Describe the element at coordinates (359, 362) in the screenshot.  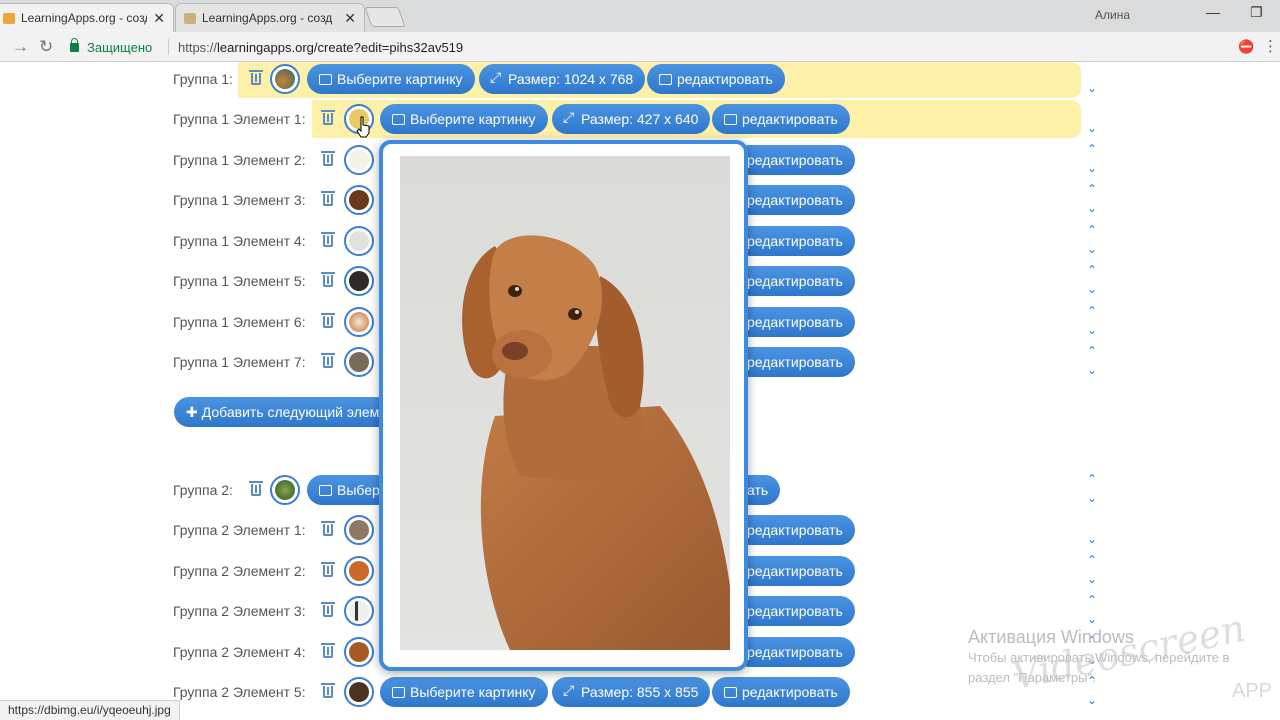
I see `cat-thumbnail` at that location.